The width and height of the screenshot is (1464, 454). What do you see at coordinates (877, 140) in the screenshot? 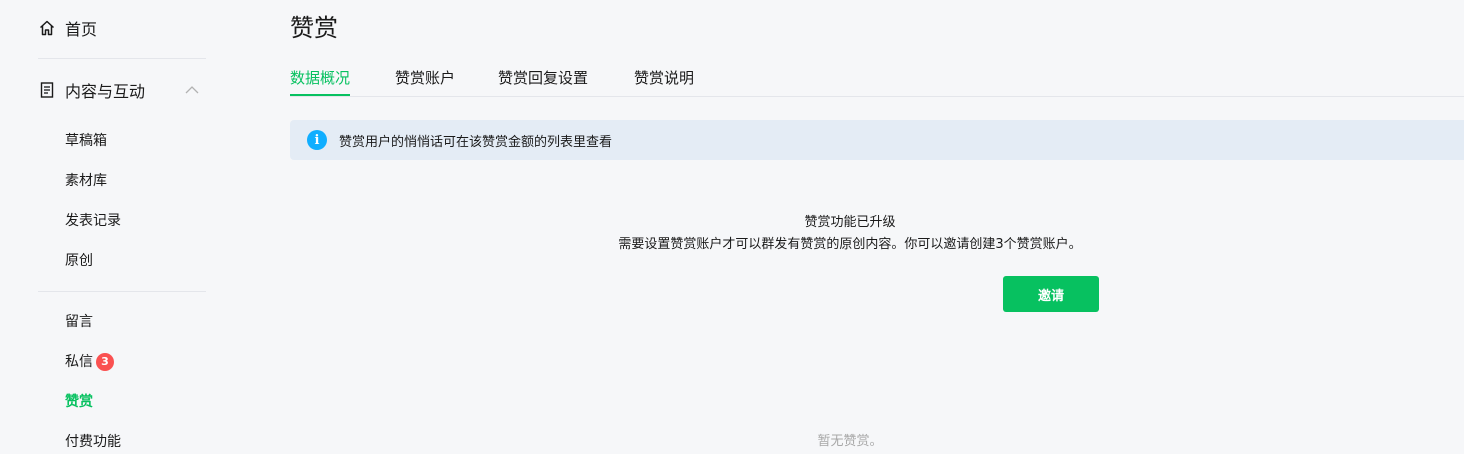
I see `info-notice: i 赞赏用户的悄悄话可在该赞赏金额的列表里查看` at bounding box center [877, 140].